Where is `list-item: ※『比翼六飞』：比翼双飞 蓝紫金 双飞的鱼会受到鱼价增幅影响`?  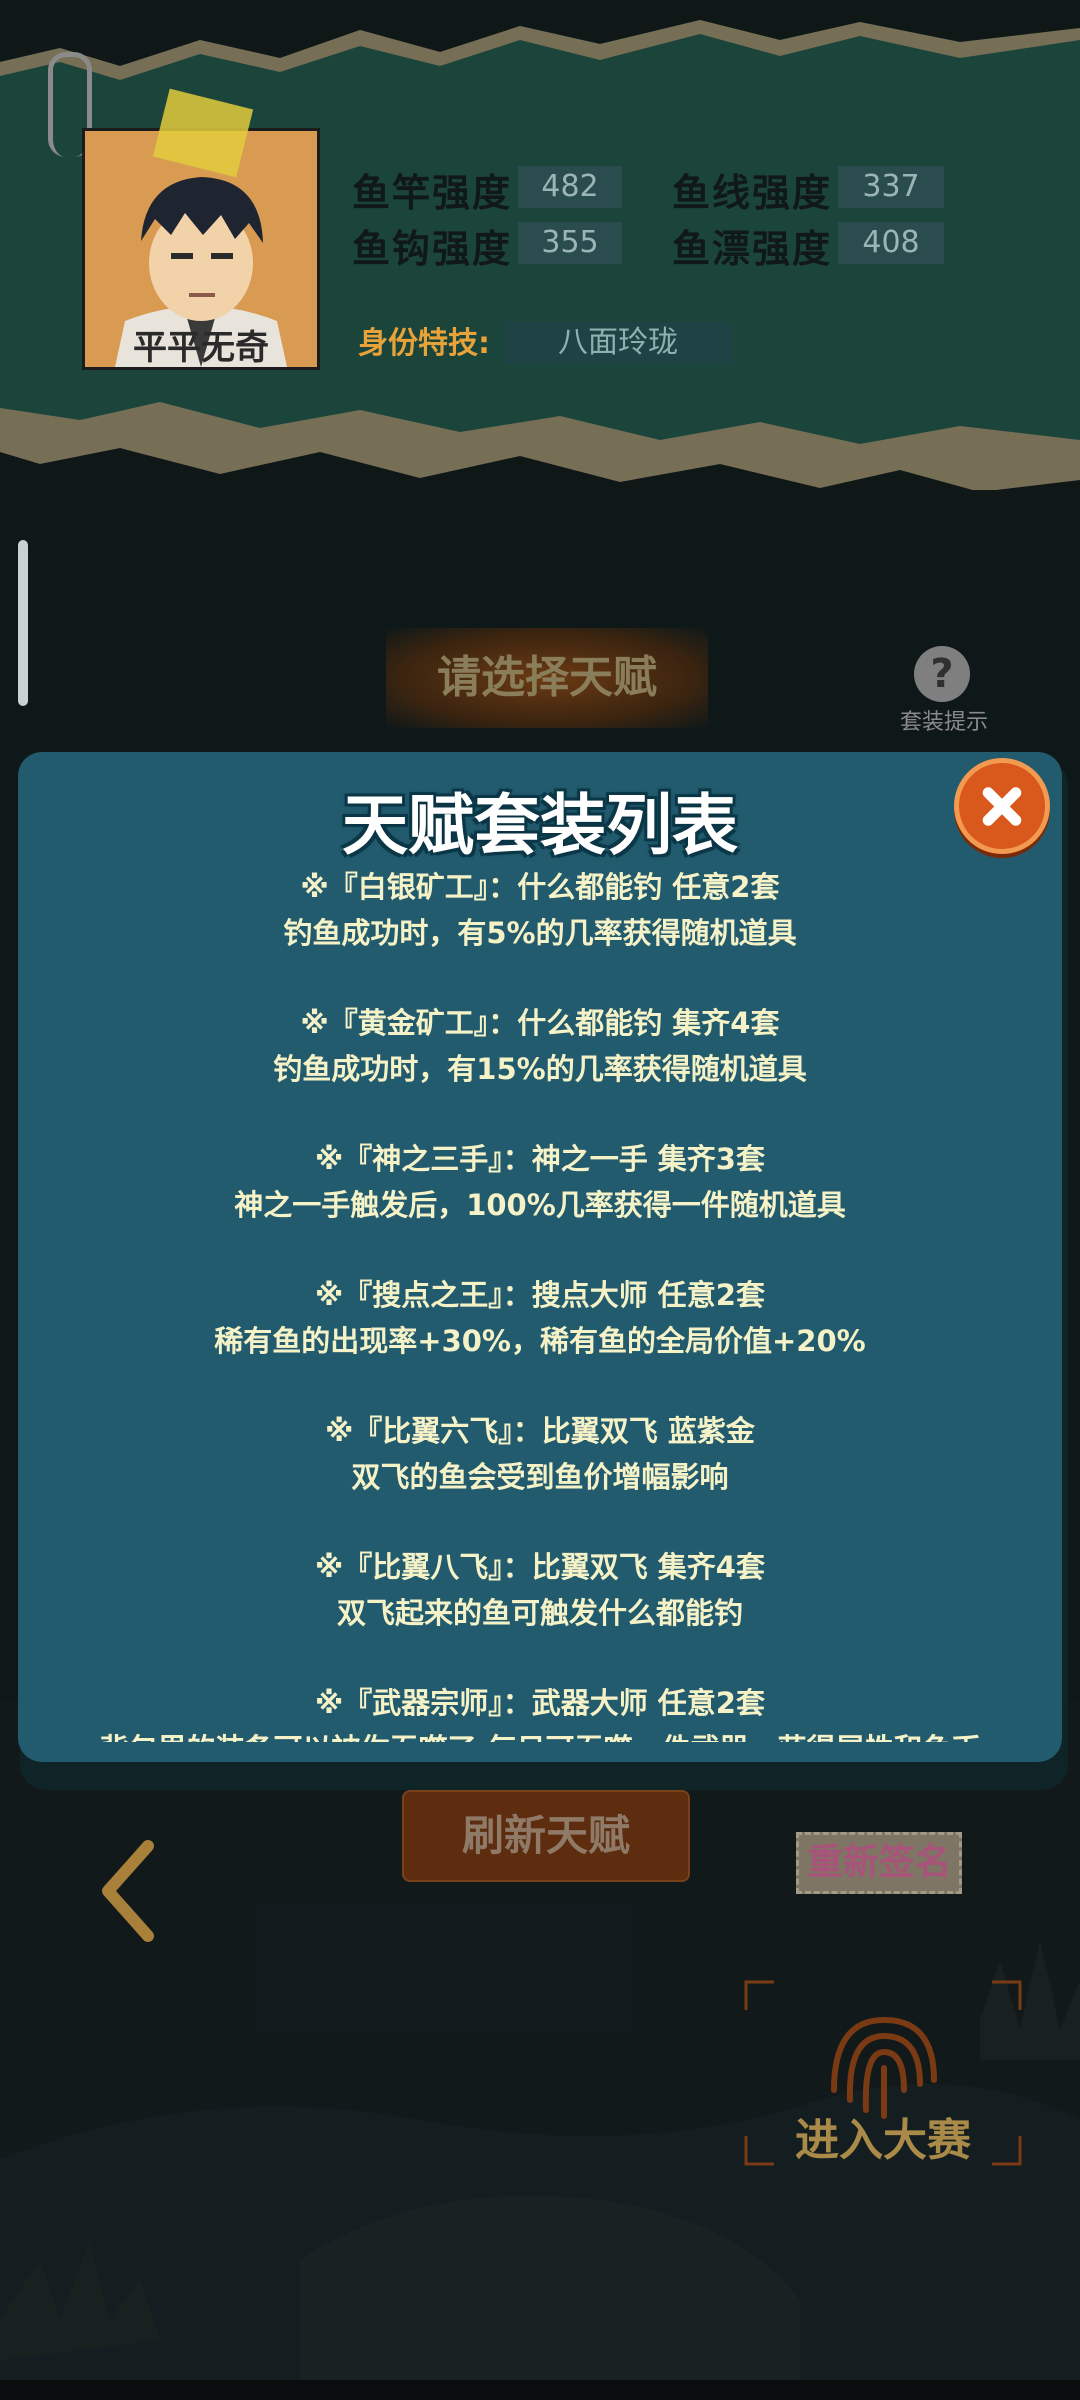 list-item: ※『比翼六飞』：比翼双飞 蓝紫金 双飞的鱼会受到鱼价增幅影响 is located at coordinates (540, 1454).